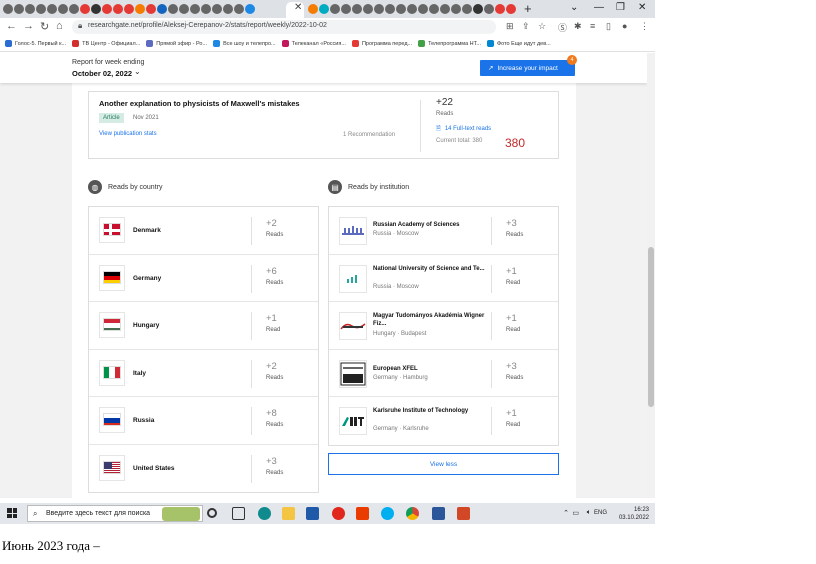 The width and height of the screenshot is (816, 564). What do you see at coordinates (511, 271) in the screenshot?
I see `reads-count: +1` at bounding box center [511, 271].